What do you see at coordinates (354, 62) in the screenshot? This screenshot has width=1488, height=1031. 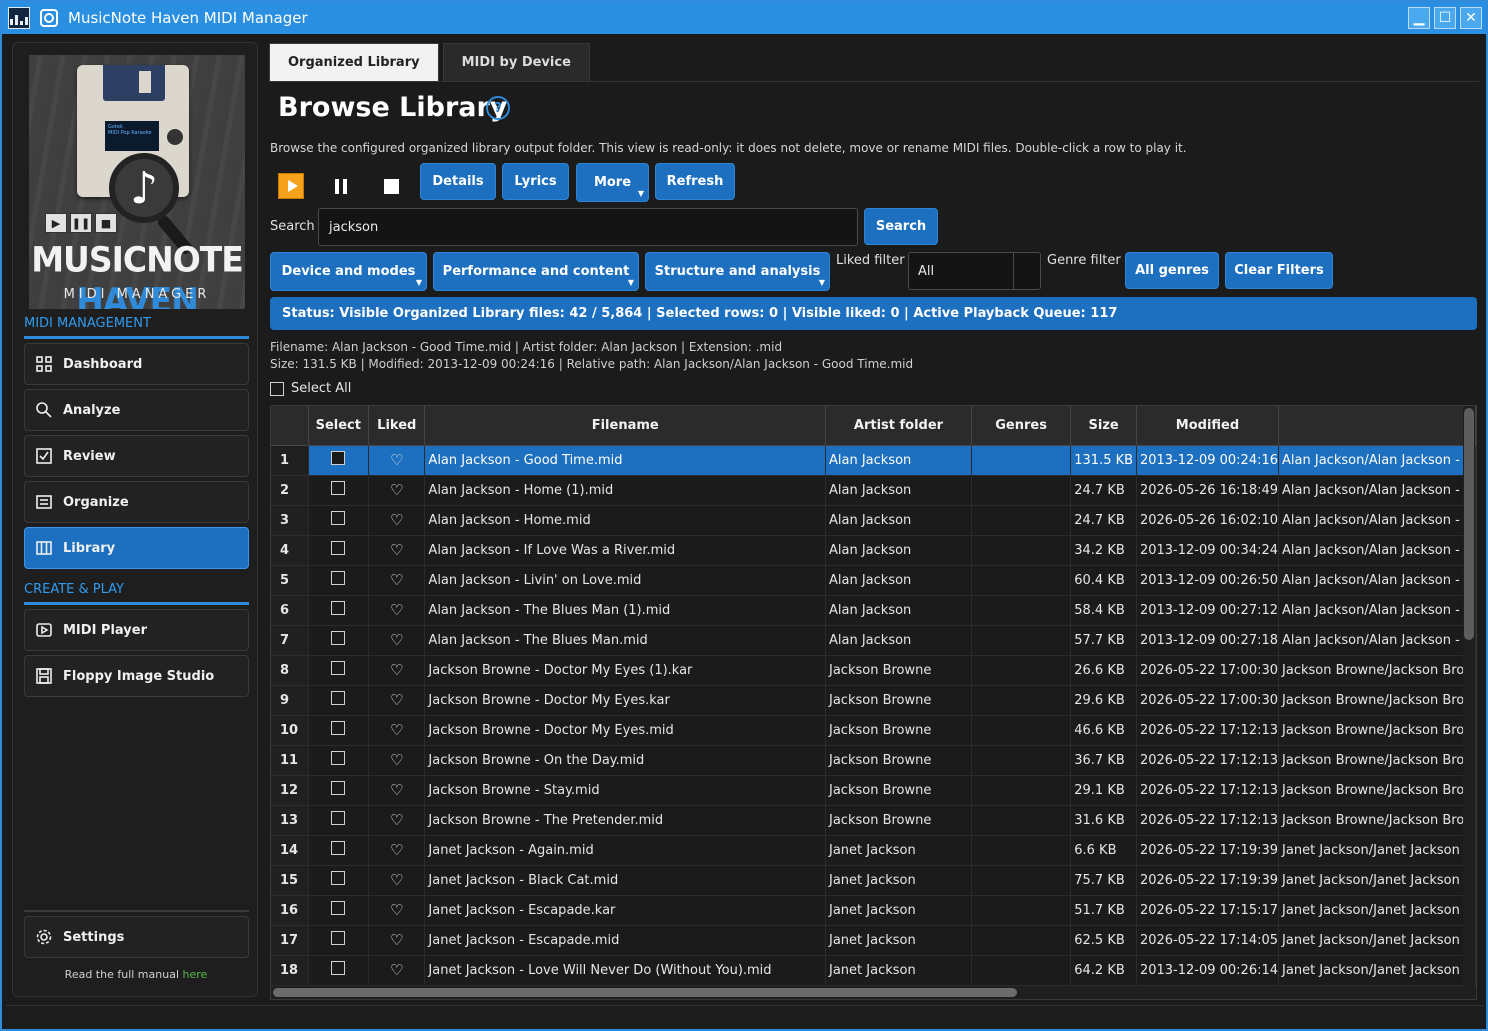 I see `tab-organized-library: Organized Library` at bounding box center [354, 62].